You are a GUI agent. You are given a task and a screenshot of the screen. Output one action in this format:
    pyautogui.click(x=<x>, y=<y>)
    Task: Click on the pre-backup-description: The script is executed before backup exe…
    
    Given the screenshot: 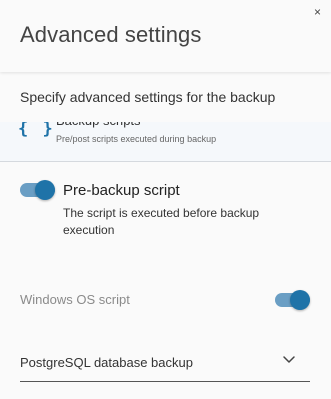 What is the action you would take?
    pyautogui.click(x=161, y=221)
    